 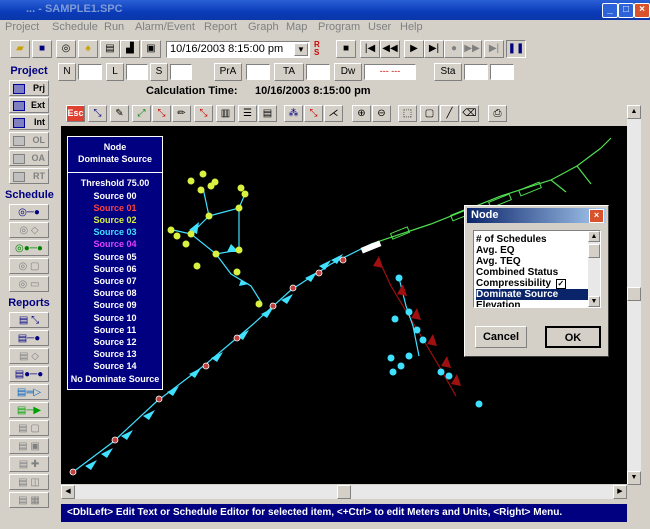 What do you see at coordinates (596, 216) in the screenshot?
I see `node-dialog-close-button: ×` at bounding box center [596, 216].